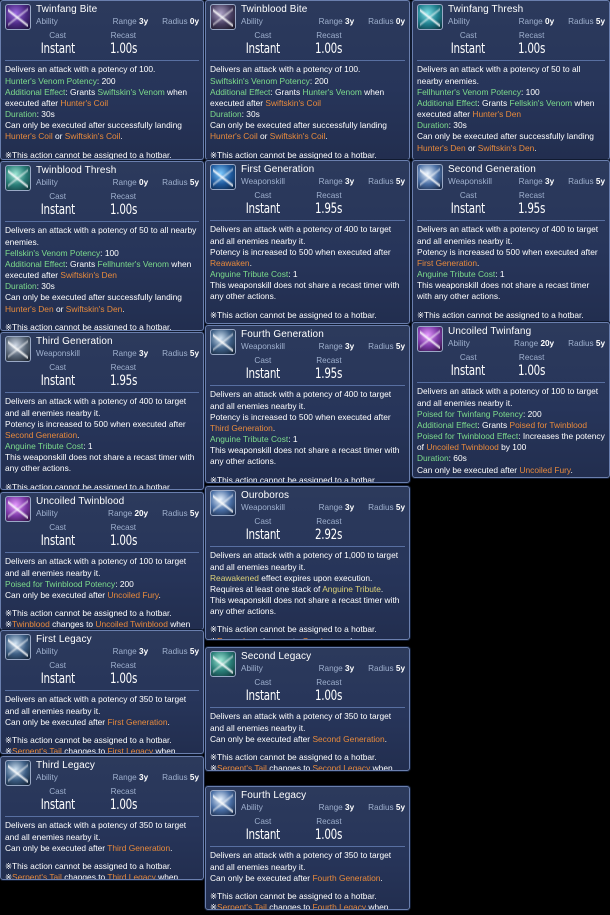  Describe the element at coordinates (35, 91) in the screenshot. I see `desc-fragment: Additional Effect` at that location.